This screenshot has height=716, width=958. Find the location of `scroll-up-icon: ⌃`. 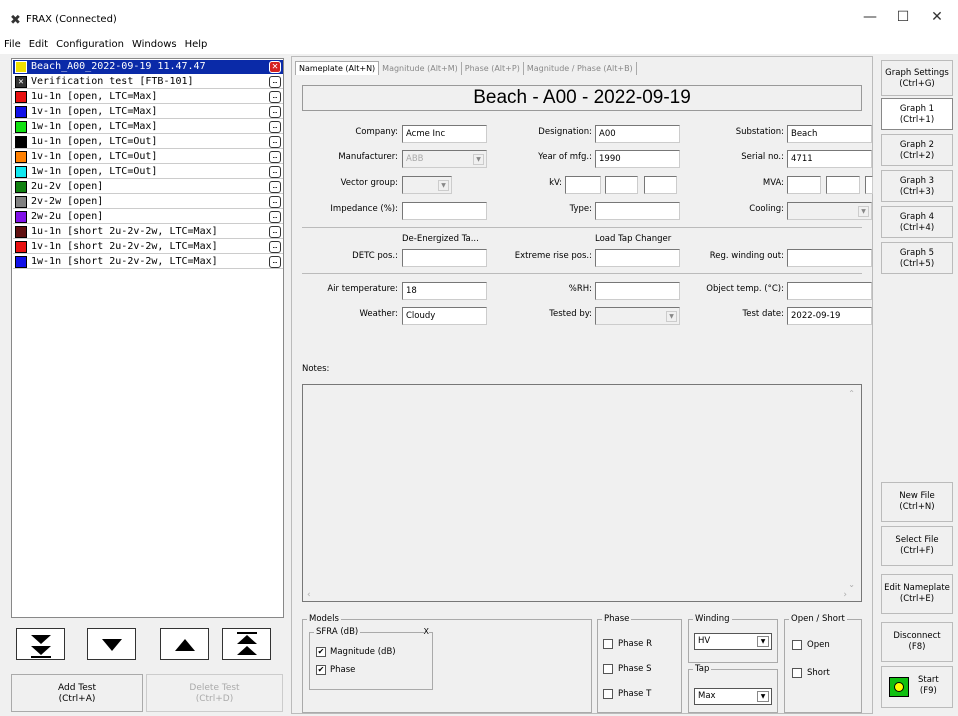

scroll-up-icon: ⌃ is located at coordinates (851, 393).